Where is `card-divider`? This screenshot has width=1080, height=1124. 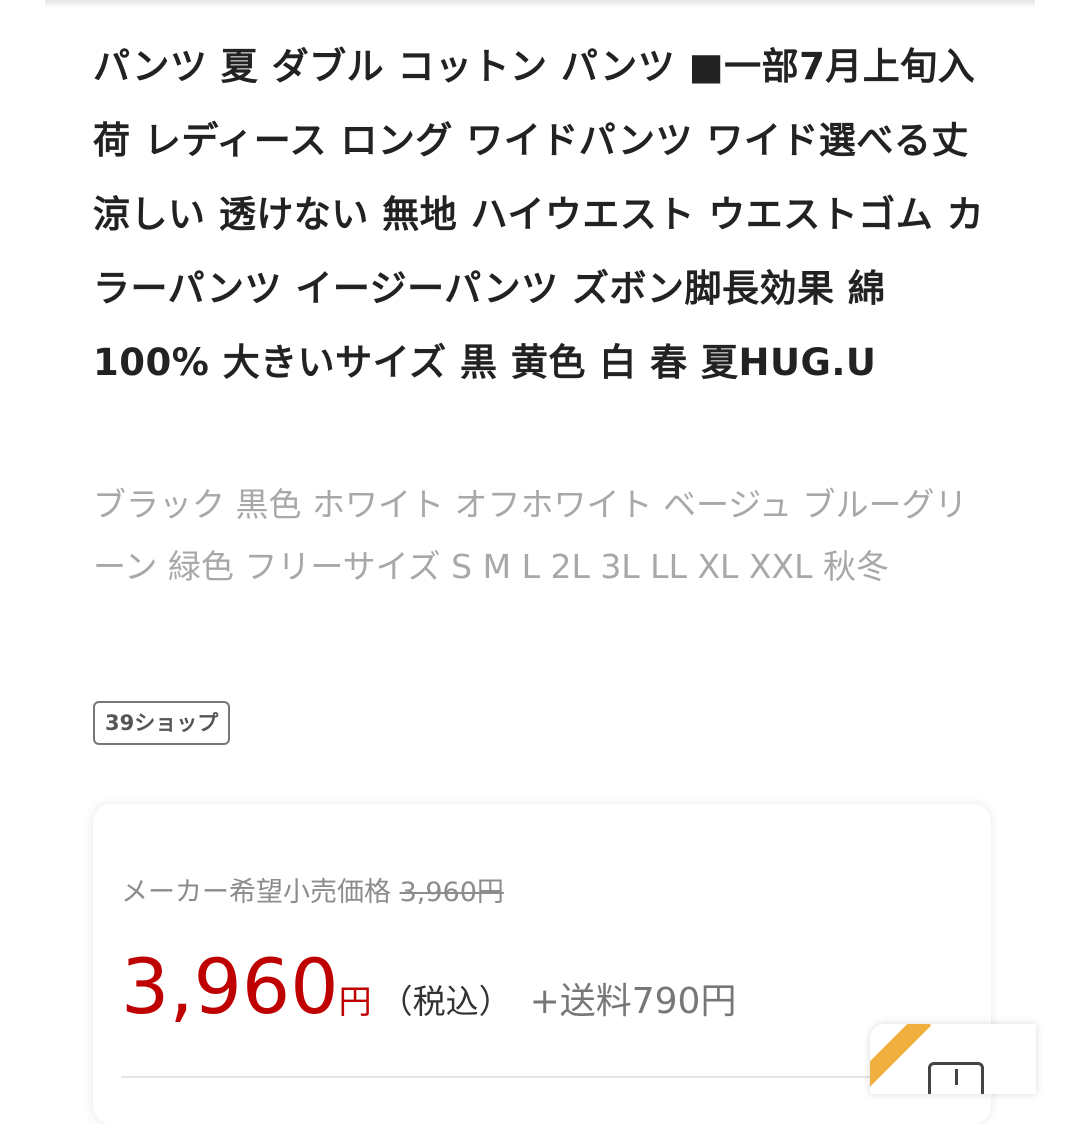 card-divider is located at coordinates (542, 1077).